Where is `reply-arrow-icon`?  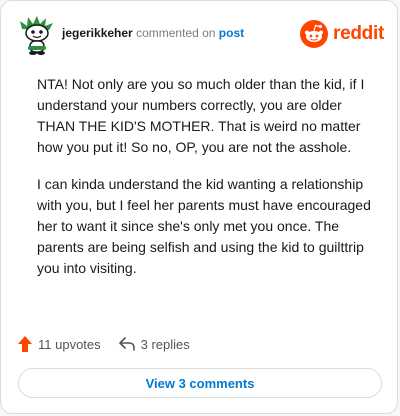 reply-arrow-icon is located at coordinates (126, 344).